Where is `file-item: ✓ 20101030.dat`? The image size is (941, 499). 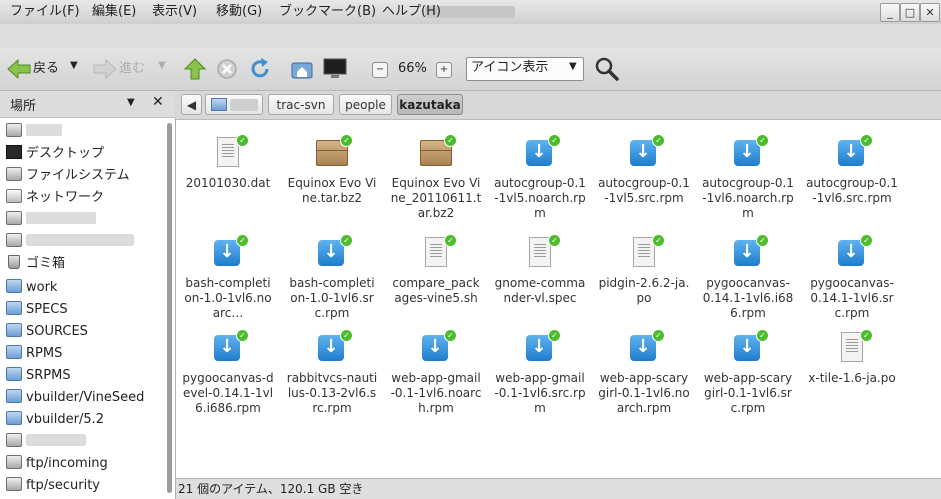
file-item: ✓ 20101030.dat is located at coordinates (228, 160).